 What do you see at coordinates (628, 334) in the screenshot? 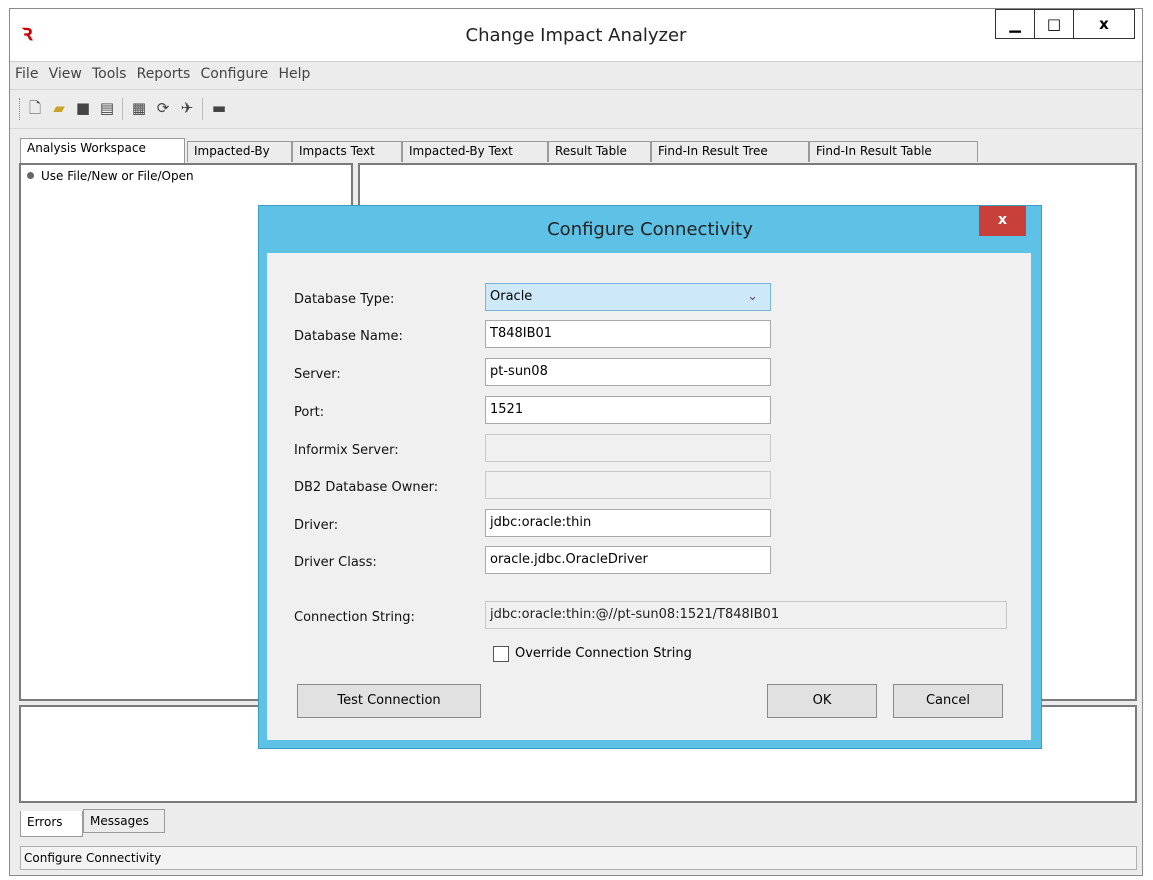
I see `database-name-field: T848IB01` at bounding box center [628, 334].